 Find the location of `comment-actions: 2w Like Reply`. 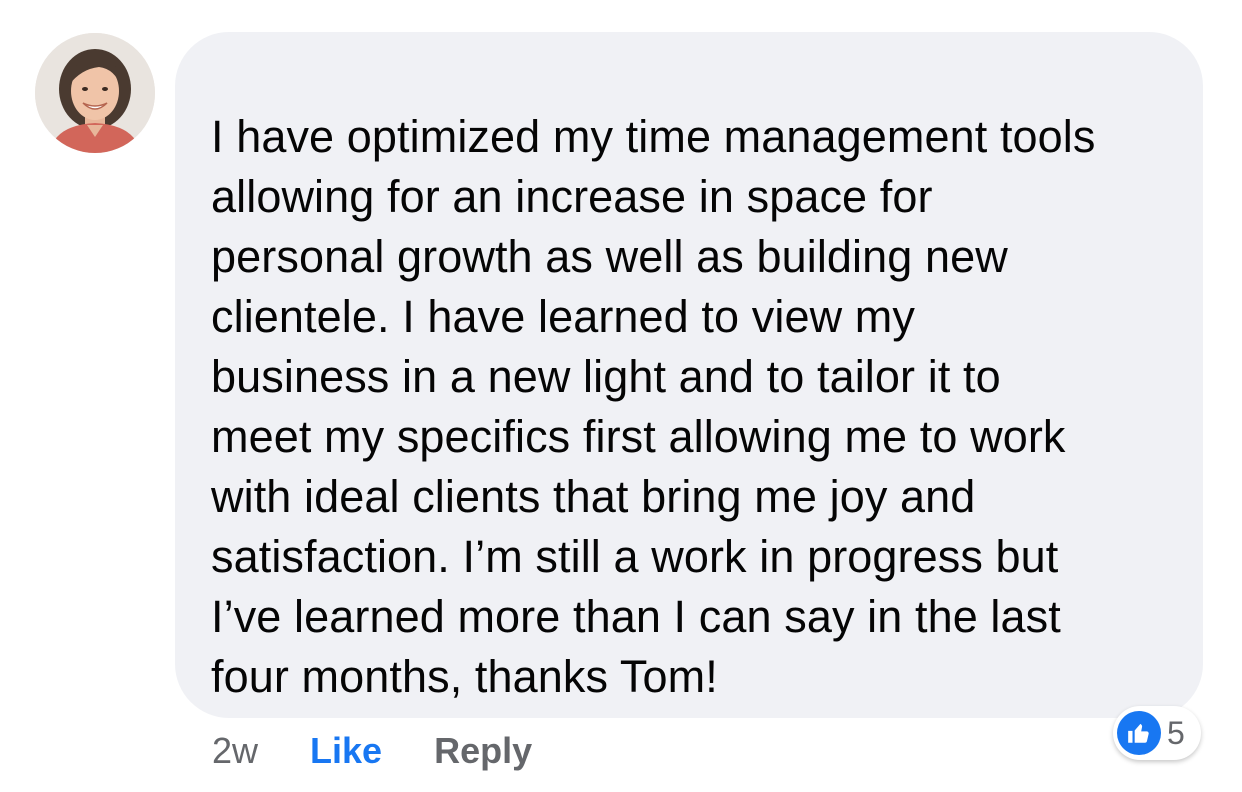

comment-actions: 2w Like Reply is located at coordinates (372, 751).